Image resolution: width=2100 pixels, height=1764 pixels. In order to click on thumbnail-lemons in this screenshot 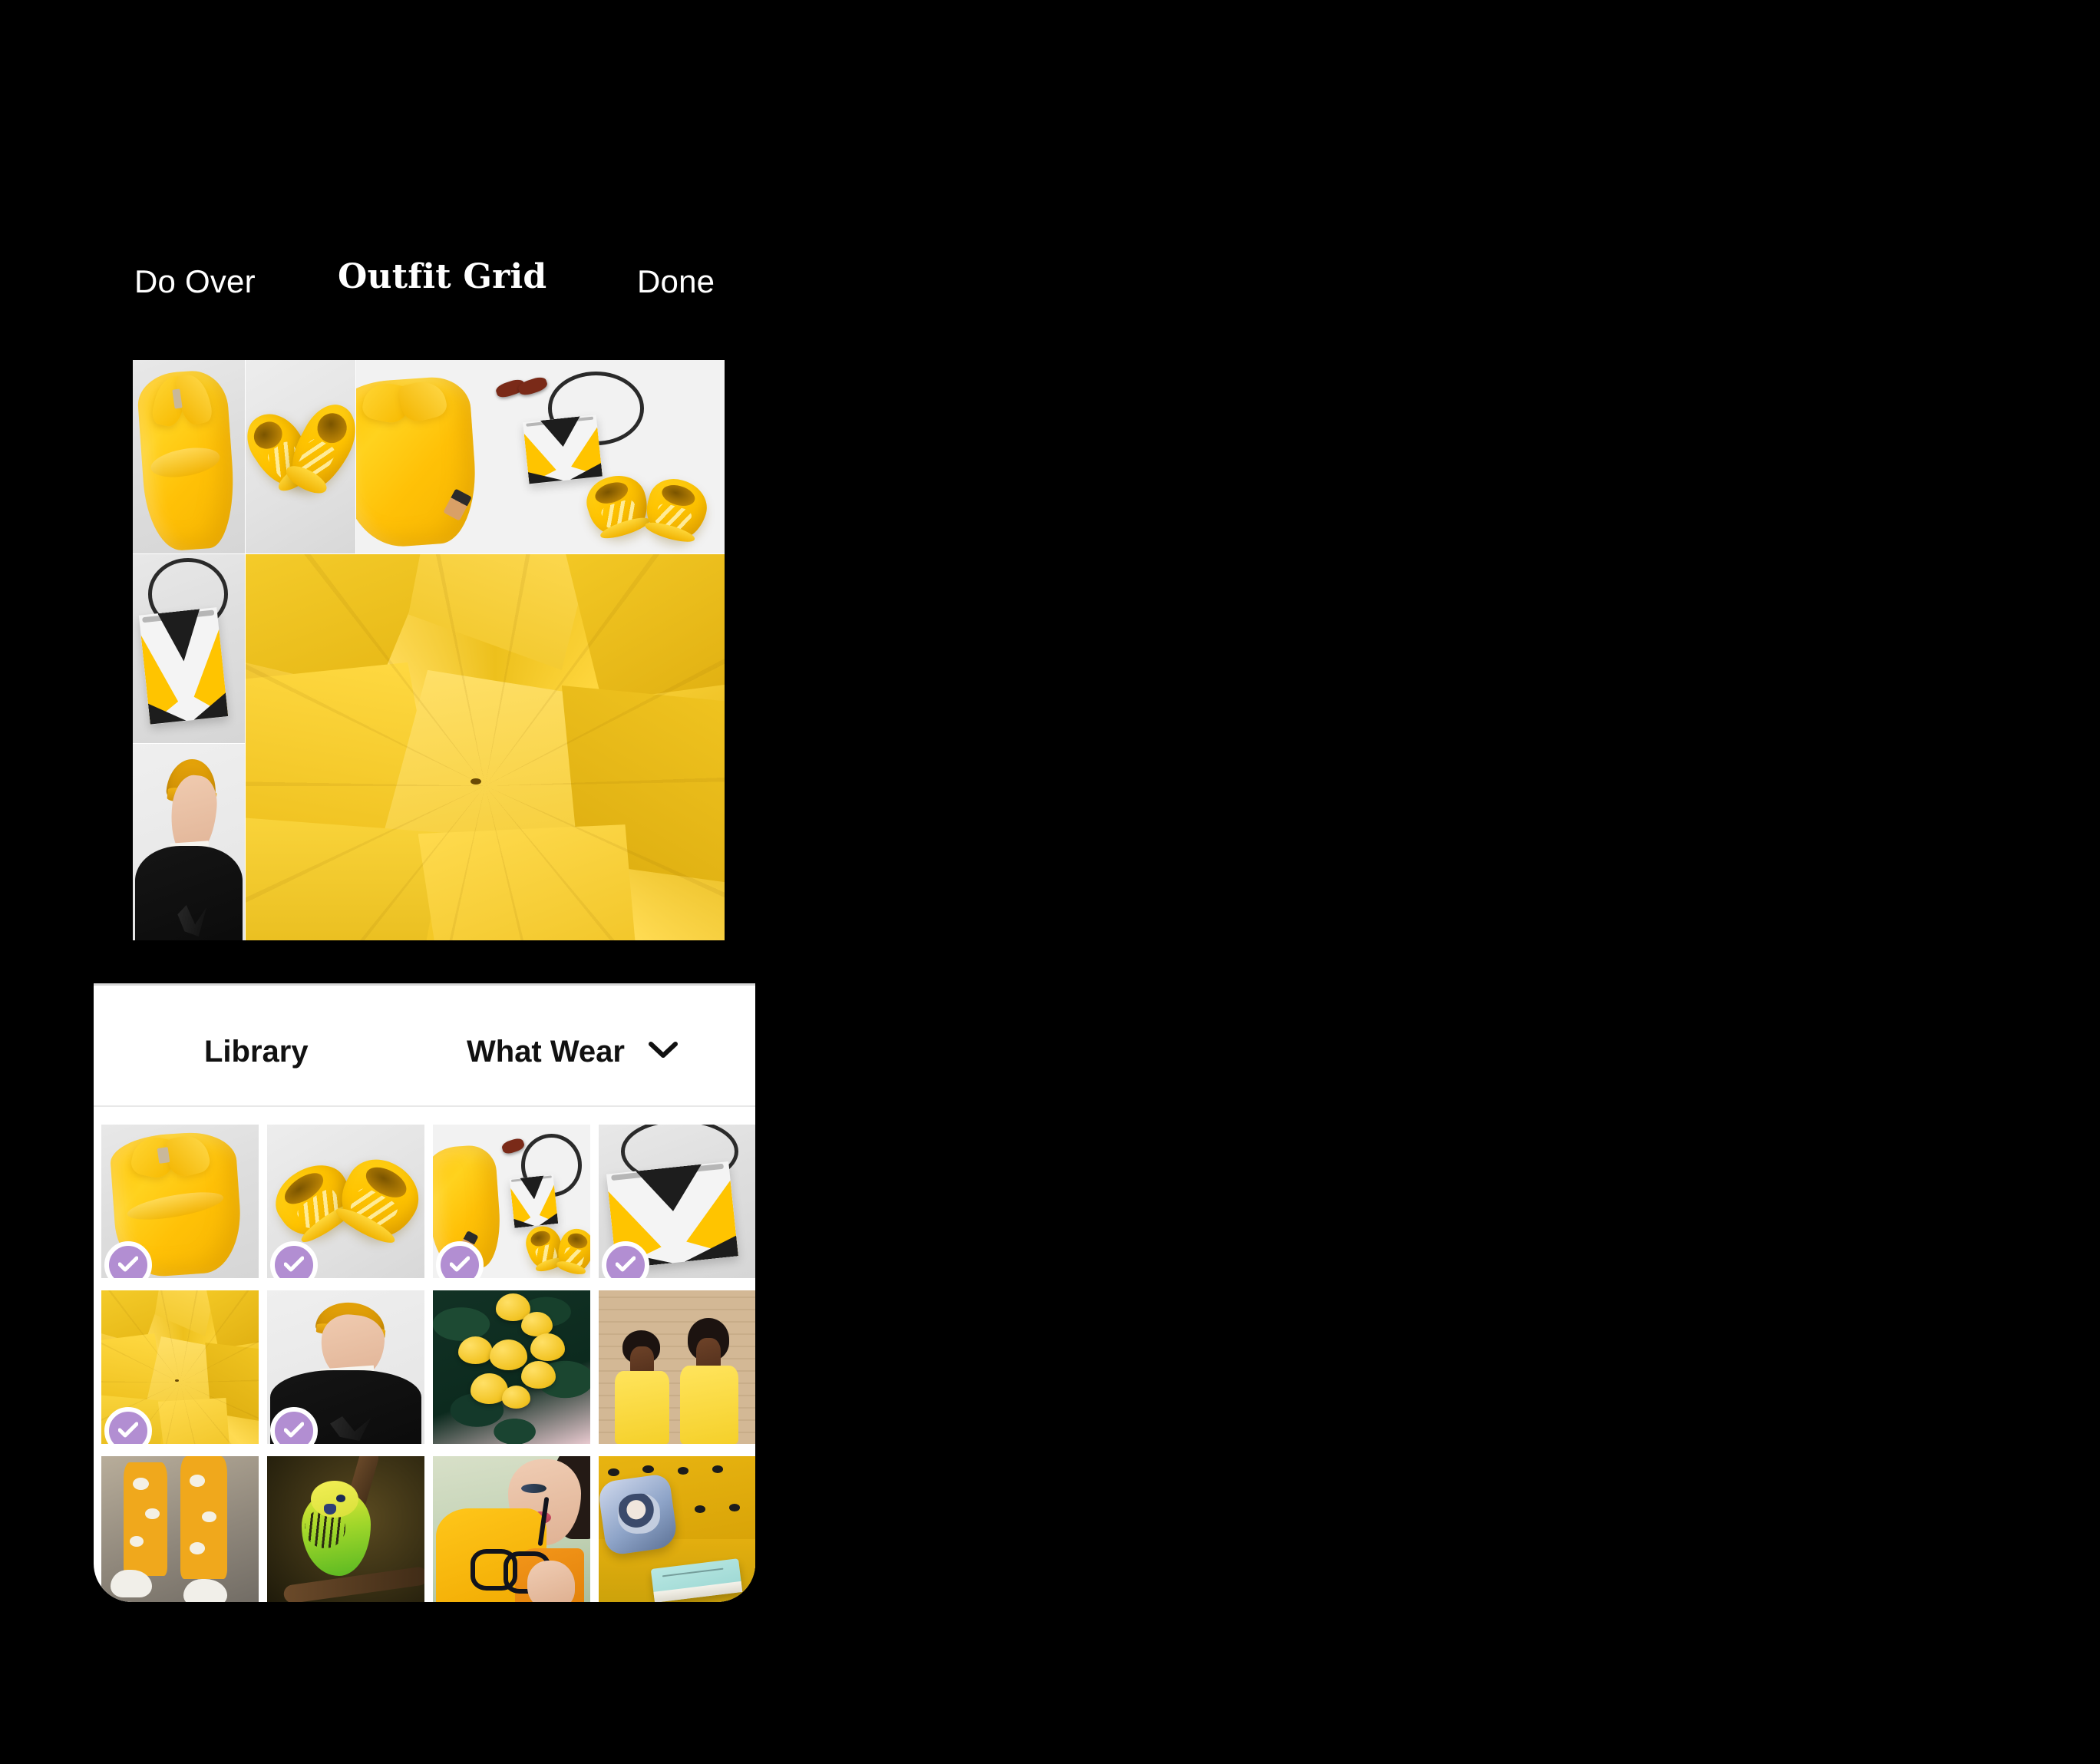, I will do `click(512, 1367)`.